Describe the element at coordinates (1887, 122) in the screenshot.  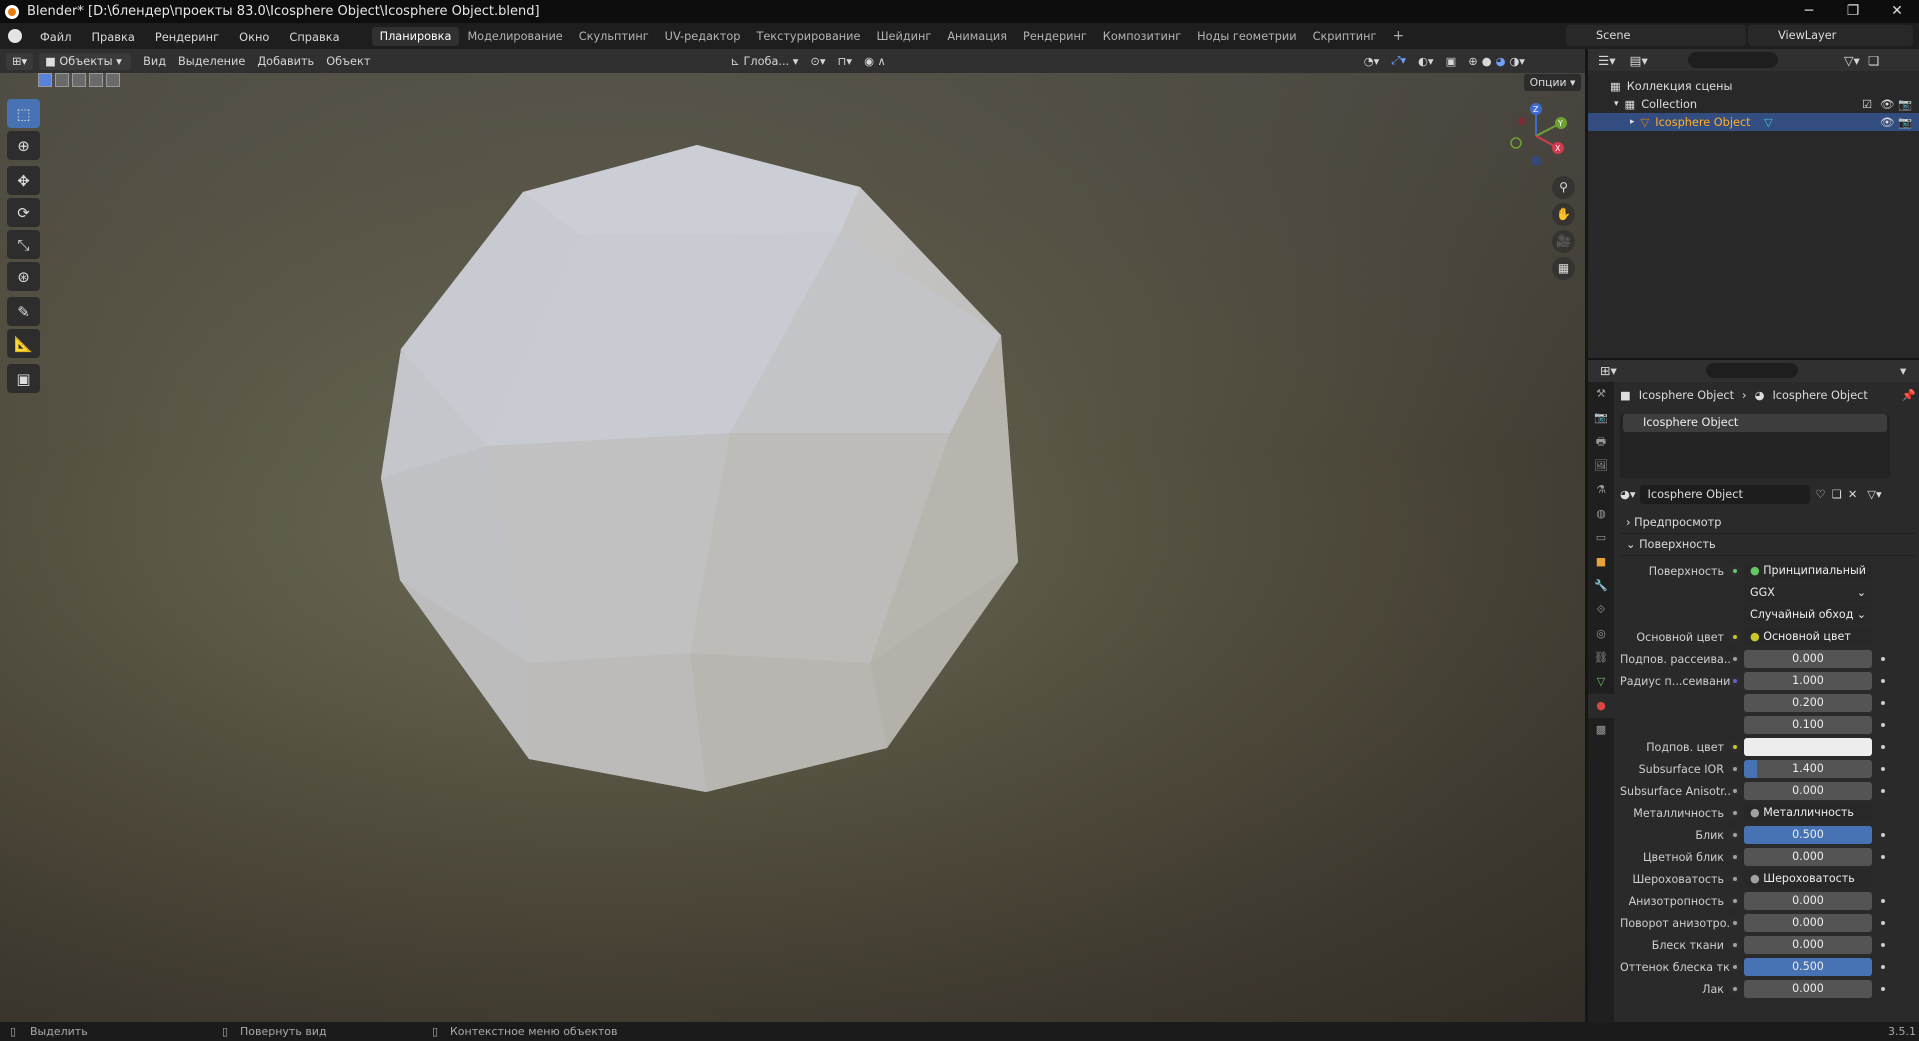
I see `object-visibility-eye-icon: 👁` at that location.